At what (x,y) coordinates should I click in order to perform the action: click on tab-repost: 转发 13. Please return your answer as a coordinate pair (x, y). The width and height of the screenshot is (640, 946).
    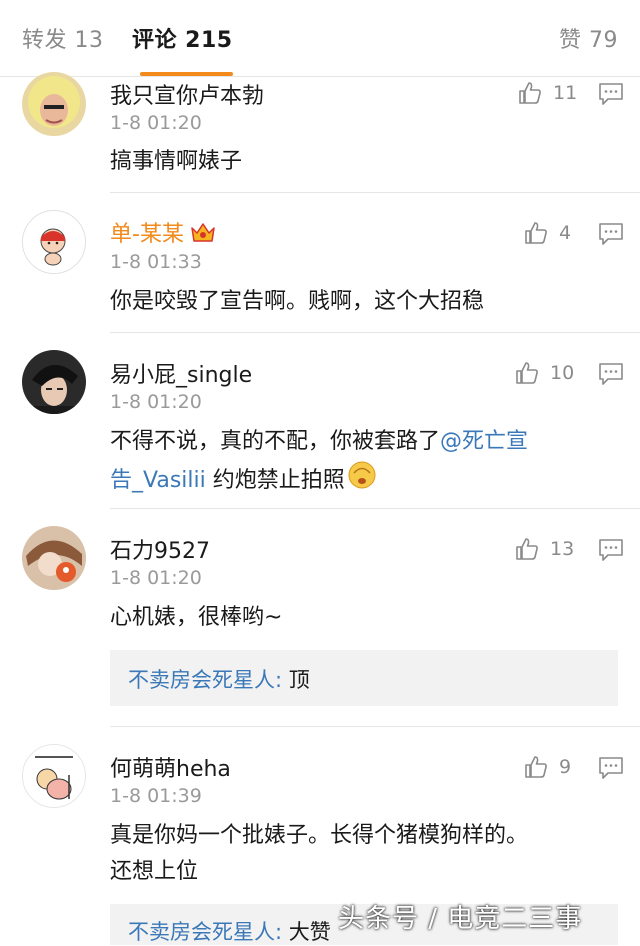
    Looking at the image, I should click on (63, 38).